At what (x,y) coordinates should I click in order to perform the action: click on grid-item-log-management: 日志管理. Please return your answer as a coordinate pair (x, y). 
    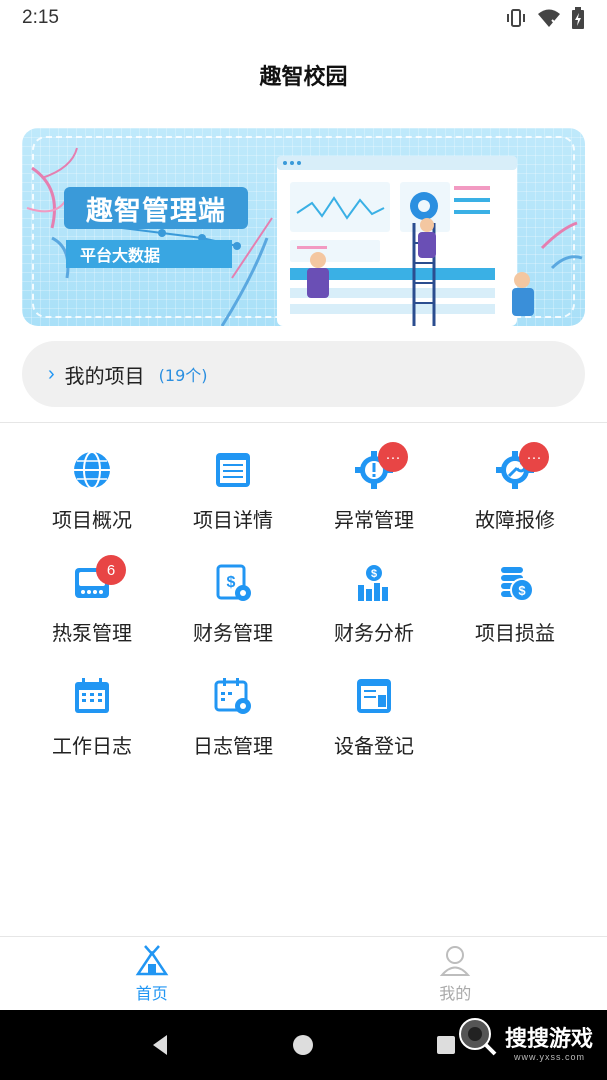
    Looking at the image, I should click on (233, 716).